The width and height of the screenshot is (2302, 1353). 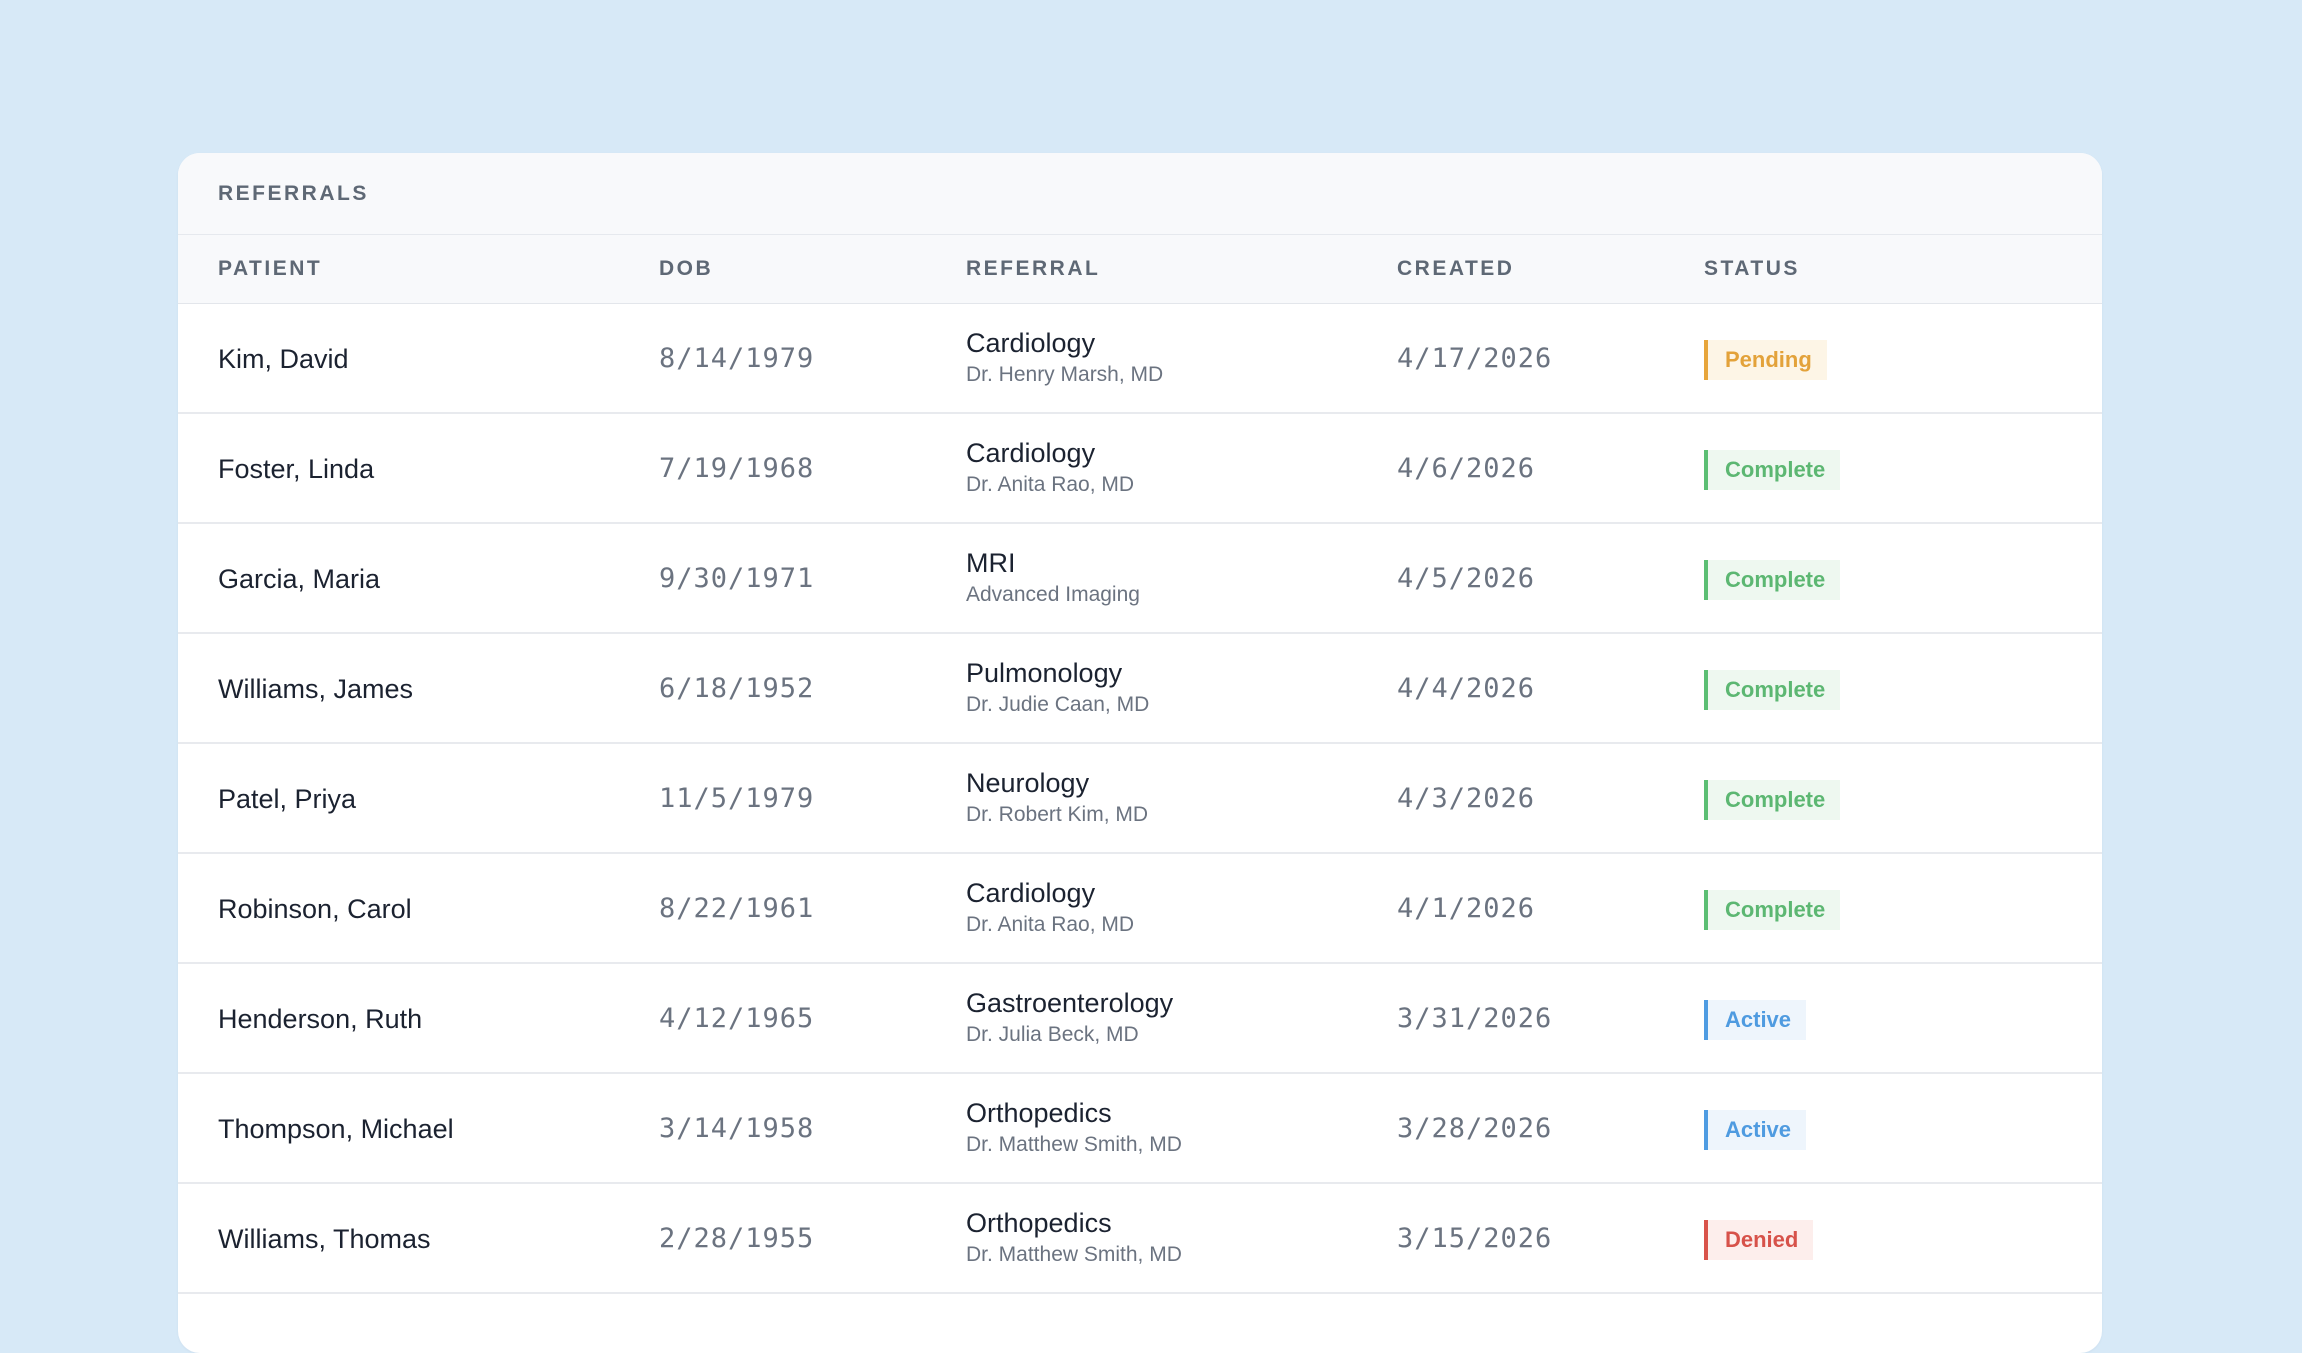 What do you see at coordinates (1140, 269) in the screenshot?
I see `table-header: PATIENT DOB REFERRAL CREATED STATUS` at bounding box center [1140, 269].